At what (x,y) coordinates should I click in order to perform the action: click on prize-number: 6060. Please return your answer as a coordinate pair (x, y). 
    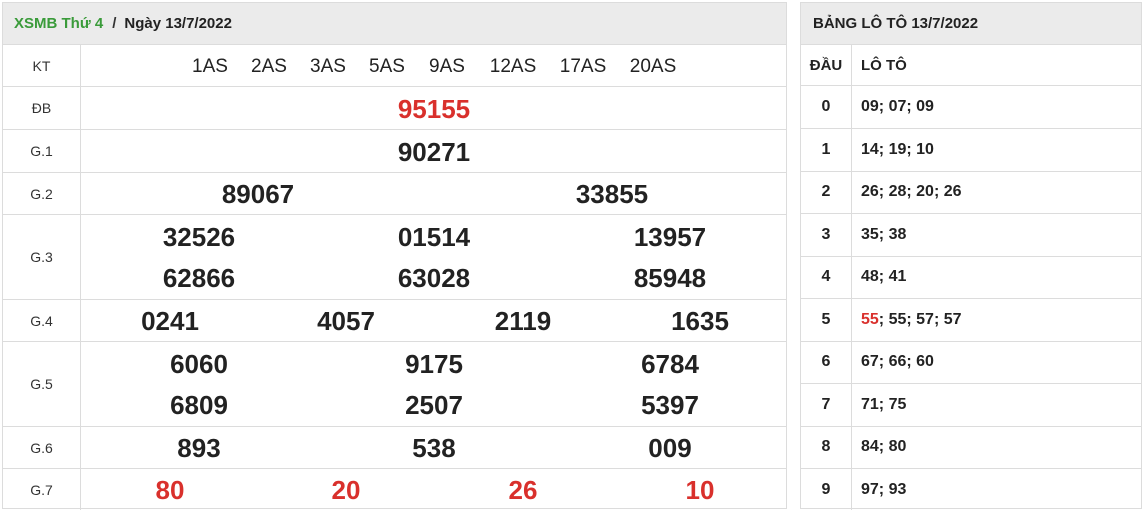
    Looking at the image, I should click on (199, 364).